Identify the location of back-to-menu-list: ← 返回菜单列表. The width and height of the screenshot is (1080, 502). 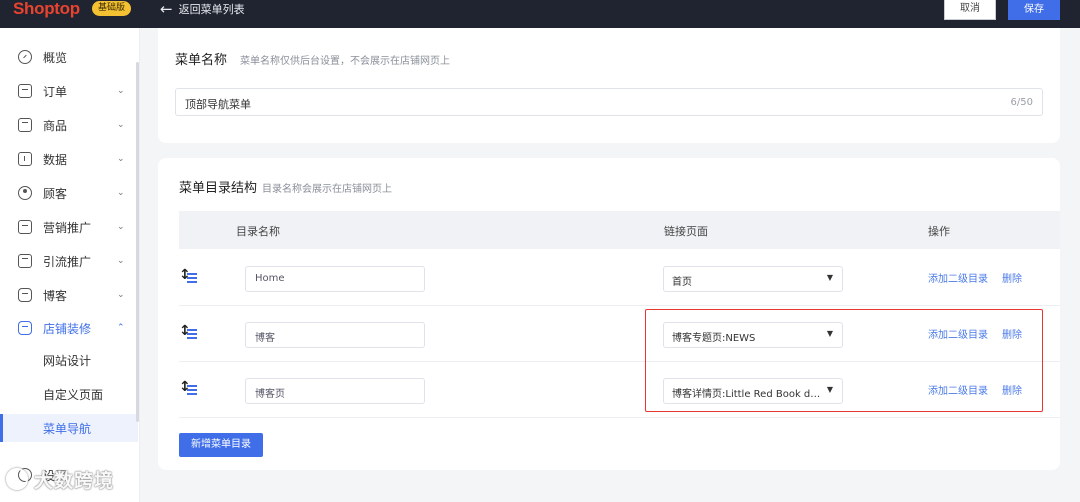
(202, 8).